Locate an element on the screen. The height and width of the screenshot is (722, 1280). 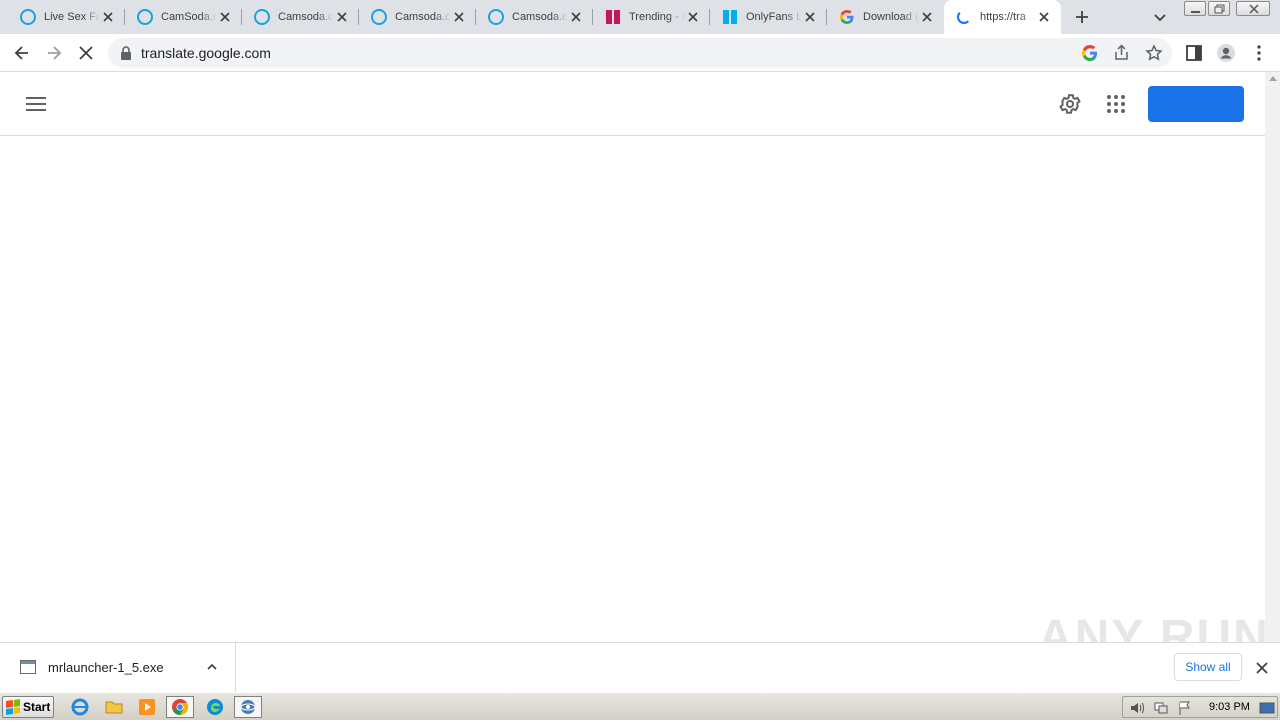
restore-icon is located at coordinates (1219, 9).